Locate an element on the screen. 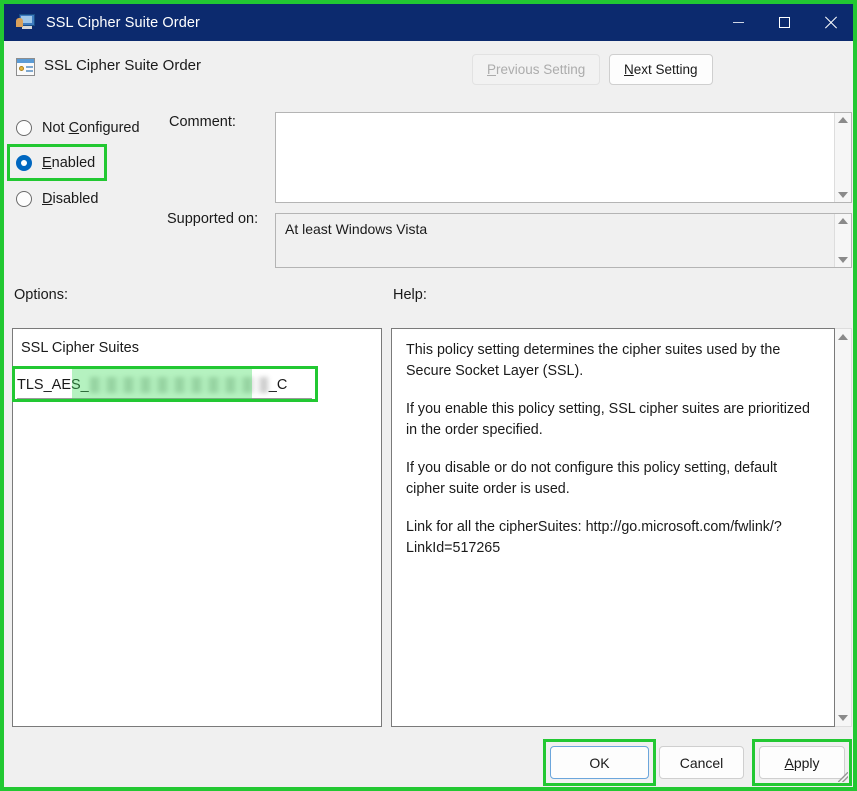 The width and height of the screenshot is (857, 791). page-title: SSL Cipher Suite Order is located at coordinates (123, 65).